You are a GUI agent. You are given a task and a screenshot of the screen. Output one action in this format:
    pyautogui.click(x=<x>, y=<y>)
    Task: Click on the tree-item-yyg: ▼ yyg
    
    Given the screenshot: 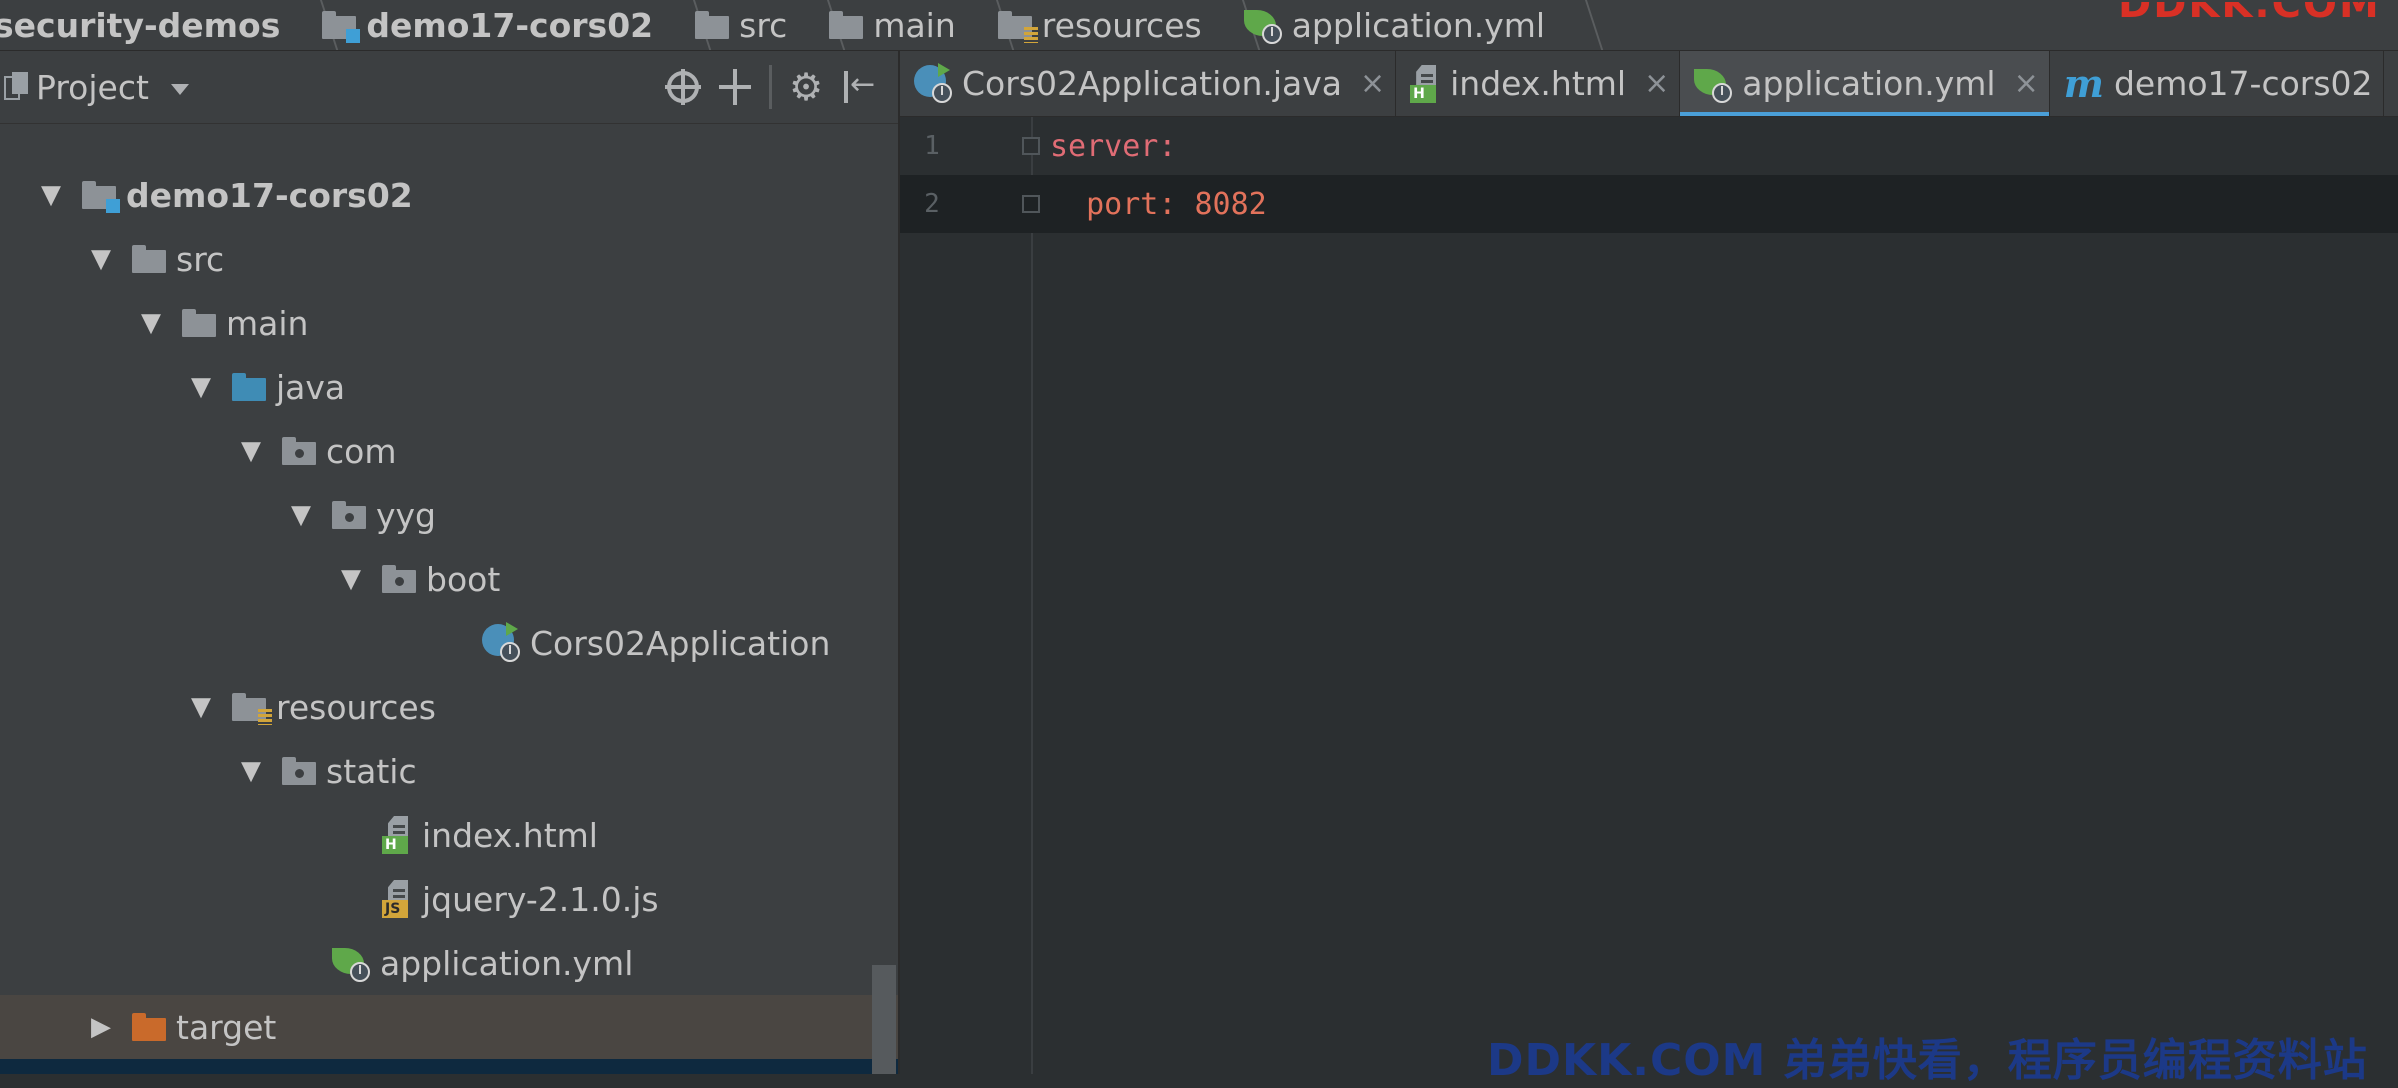 What is the action you would take?
    pyautogui.click(x=435, y=515)
    